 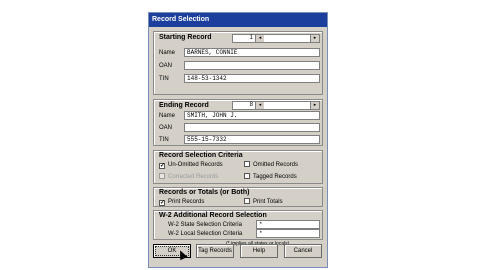 I want to click on print-totals-checkbox: Print Totals, so click(x=263, y=202).